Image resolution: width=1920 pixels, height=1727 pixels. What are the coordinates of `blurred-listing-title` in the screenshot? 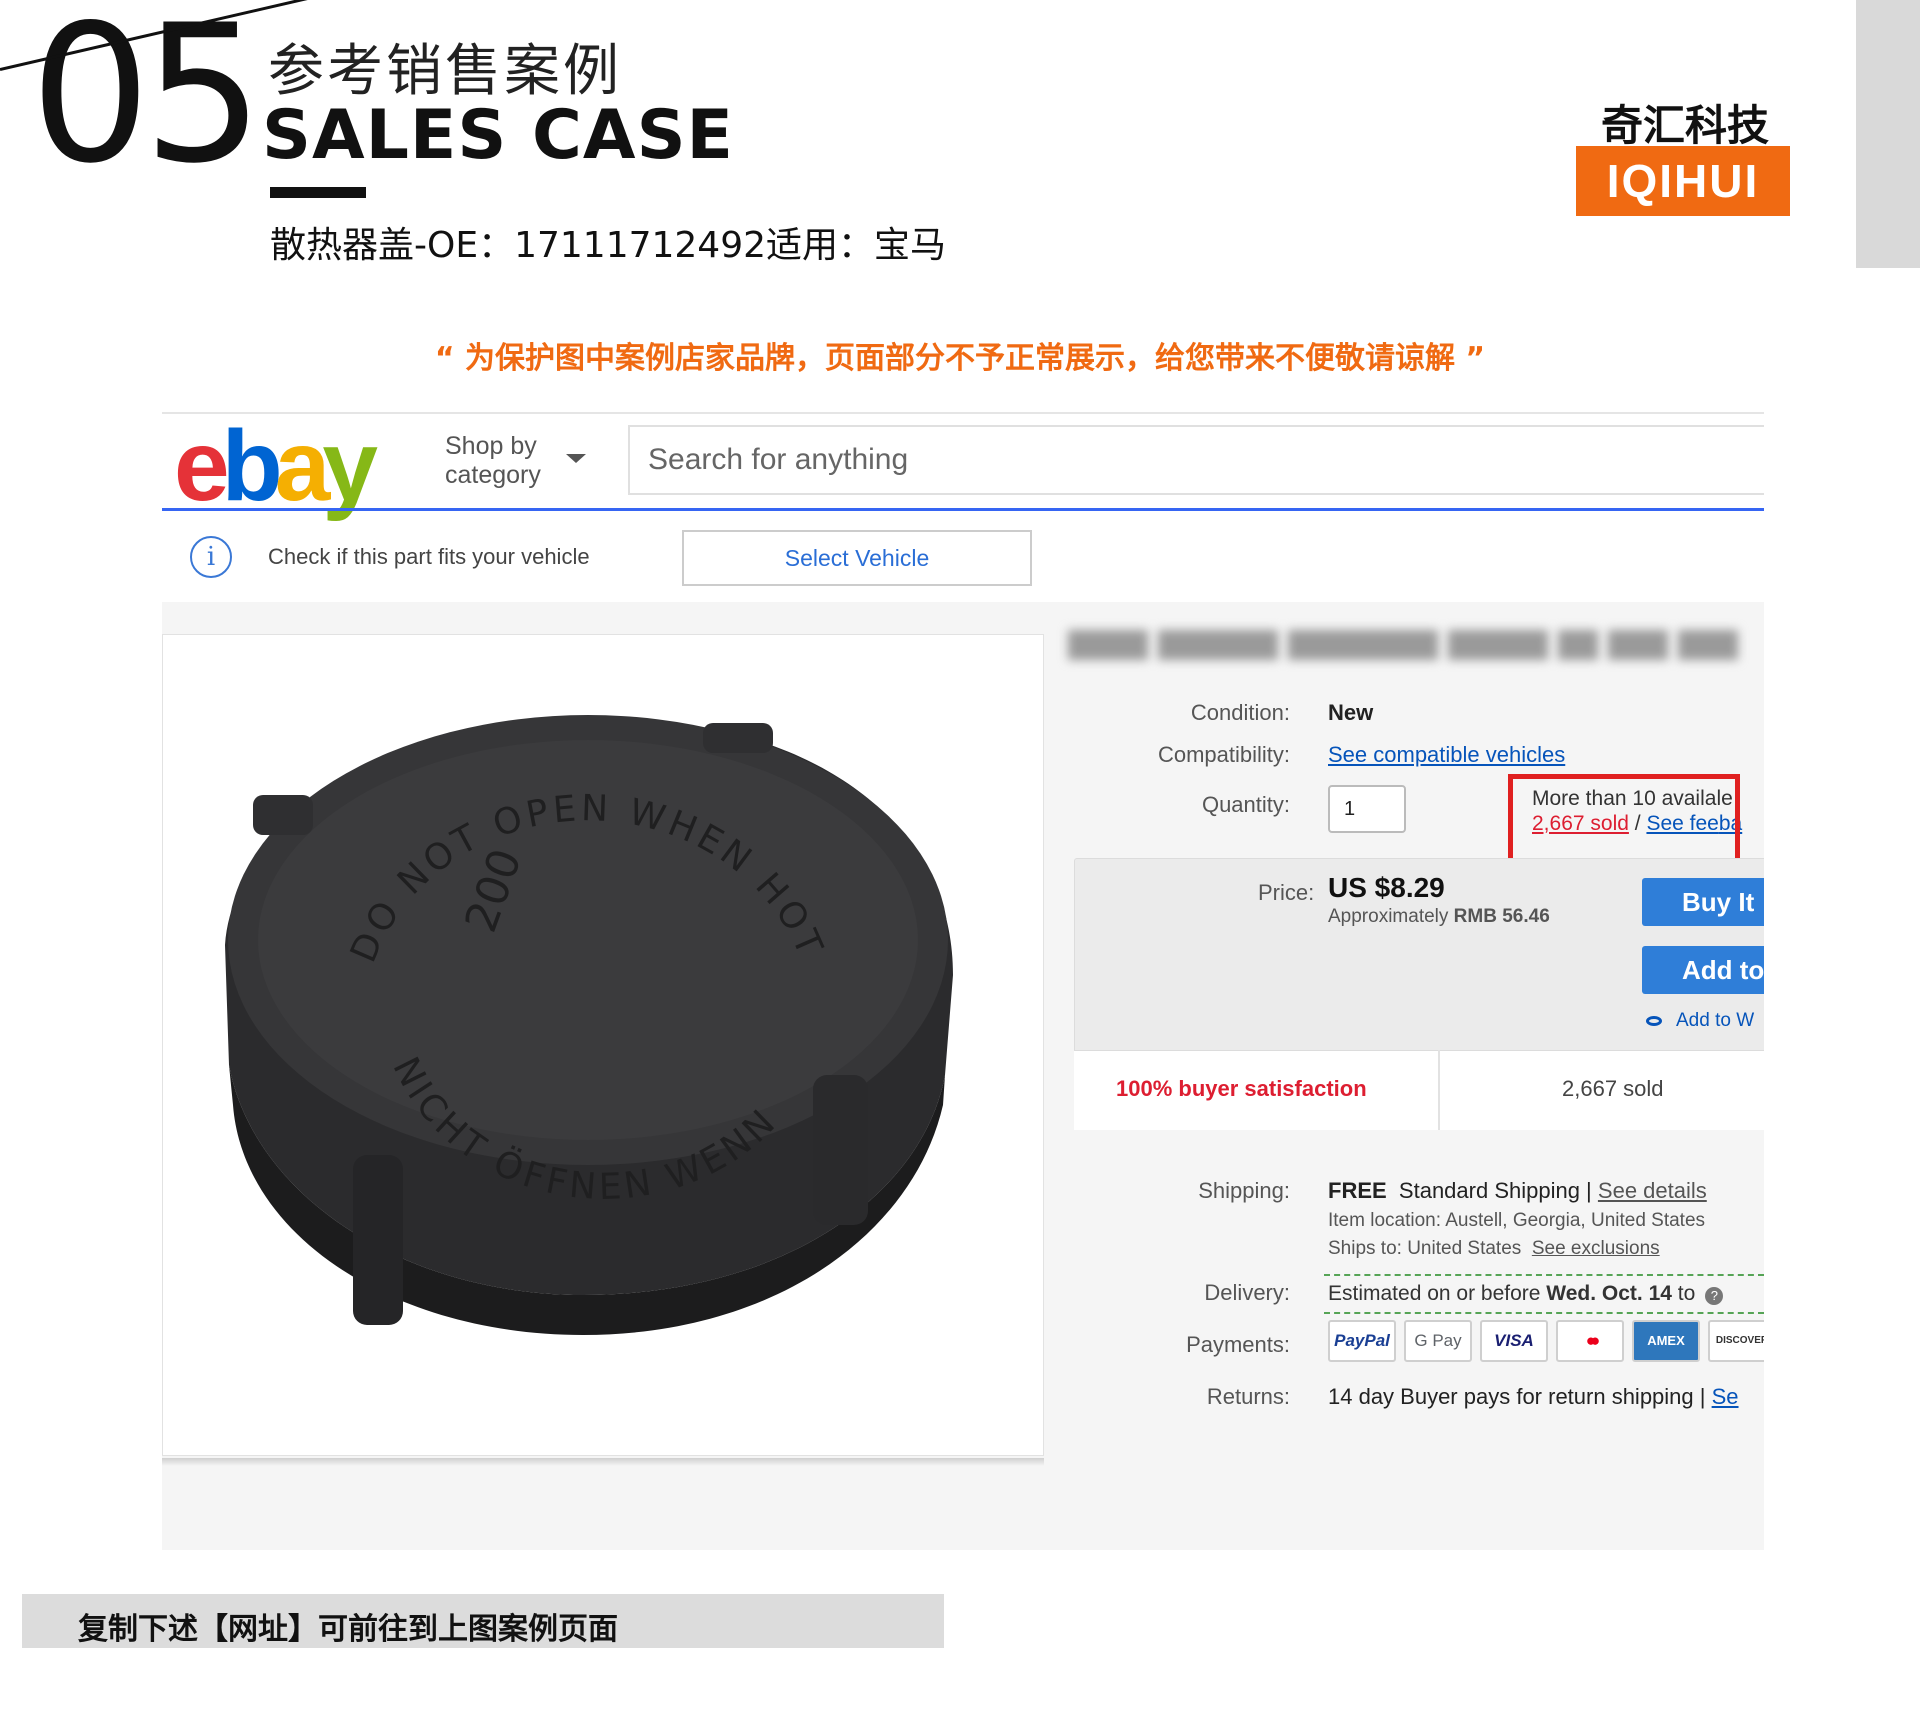 It's located at (1416, 655).